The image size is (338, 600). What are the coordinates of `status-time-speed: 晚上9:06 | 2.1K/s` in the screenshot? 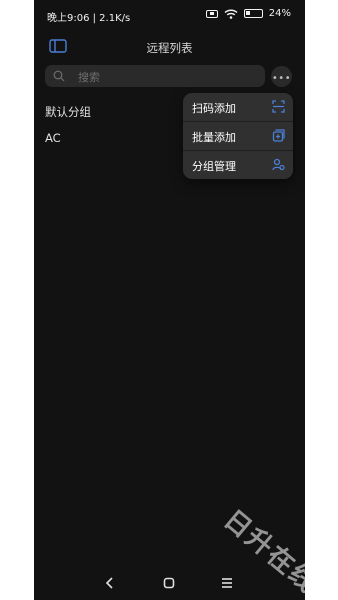 It's located at (89, 18).